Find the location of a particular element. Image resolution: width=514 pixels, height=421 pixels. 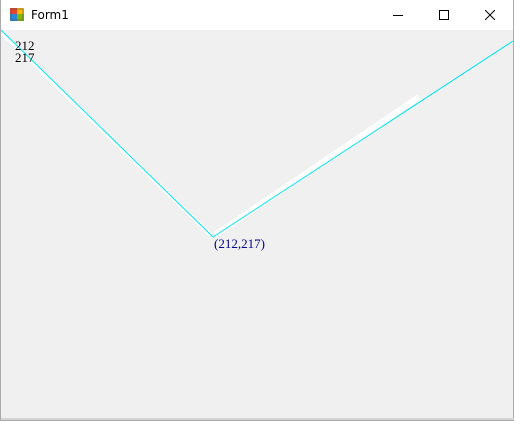

close-button is located at coordinates (490, 15).